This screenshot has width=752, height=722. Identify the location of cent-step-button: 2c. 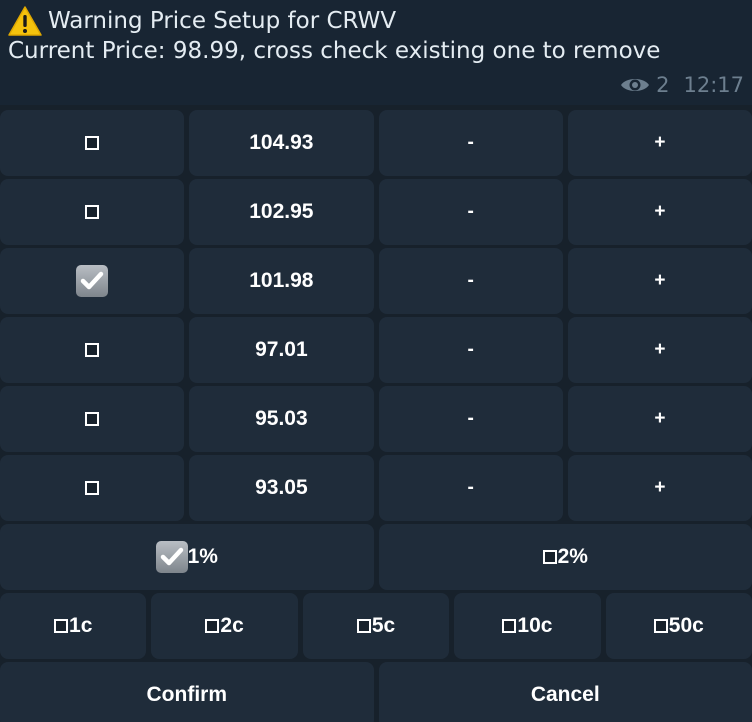
(224, 626).